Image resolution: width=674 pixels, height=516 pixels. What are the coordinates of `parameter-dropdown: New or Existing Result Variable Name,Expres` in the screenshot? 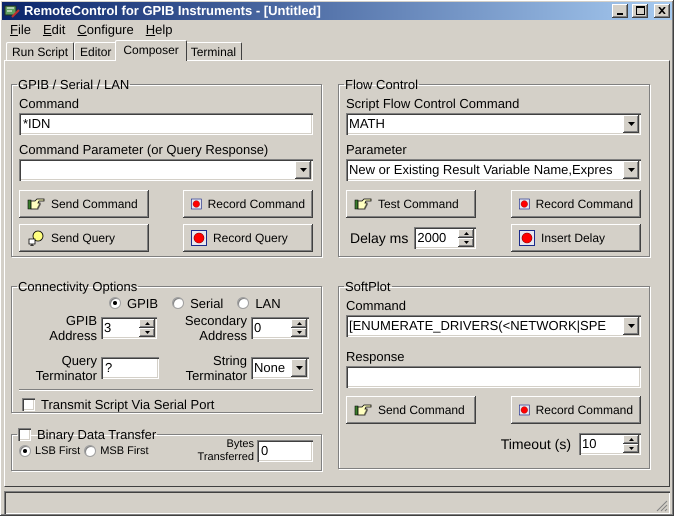 It's located at (493, 169).